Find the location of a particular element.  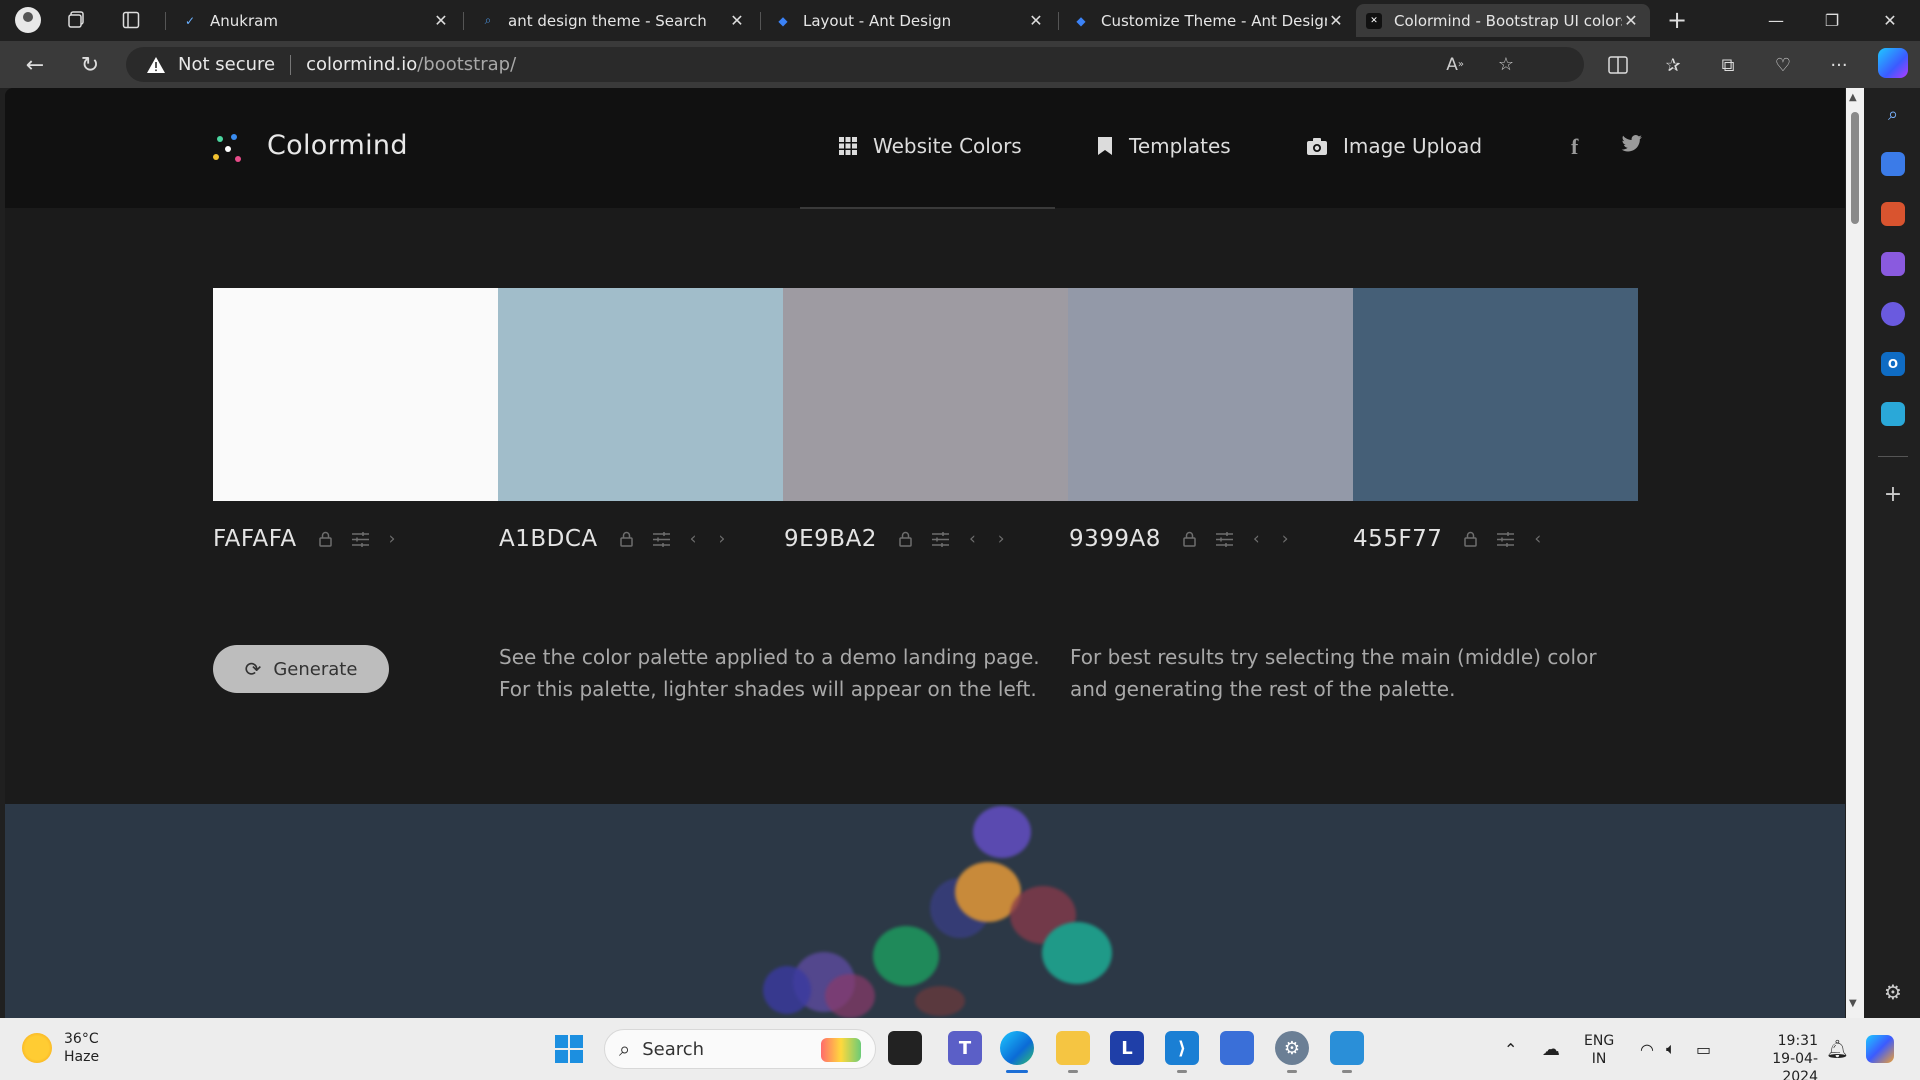

teams-icon: T is located at coordinates (965, 1048).